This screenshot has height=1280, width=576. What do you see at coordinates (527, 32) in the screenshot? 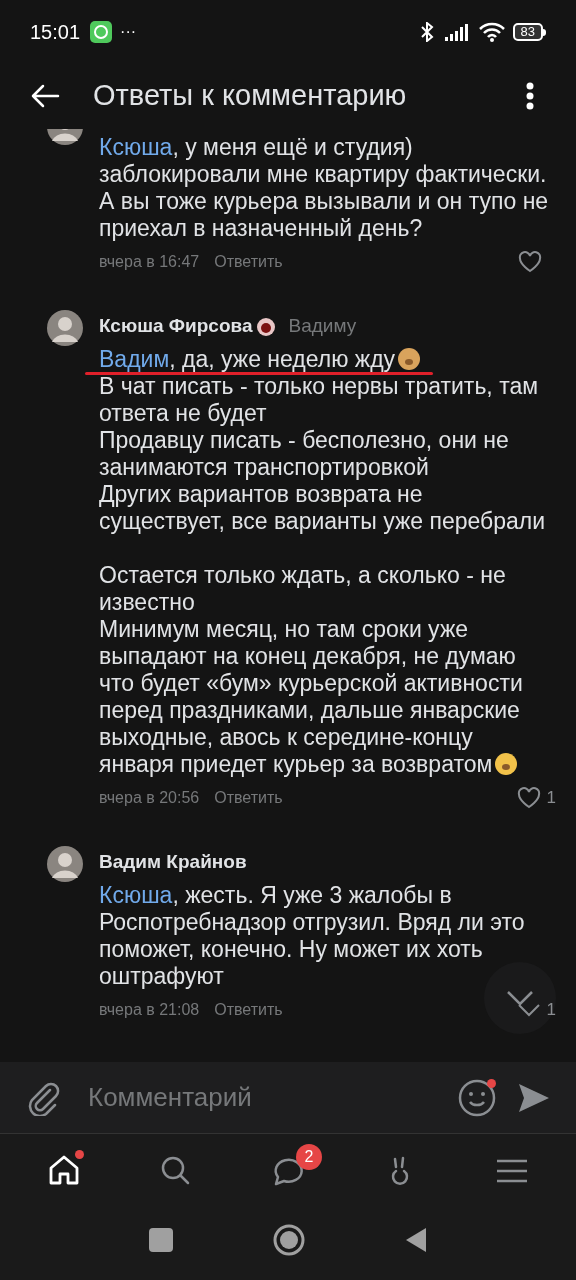
I see `battery: 83` at bounding box center [527, 32].